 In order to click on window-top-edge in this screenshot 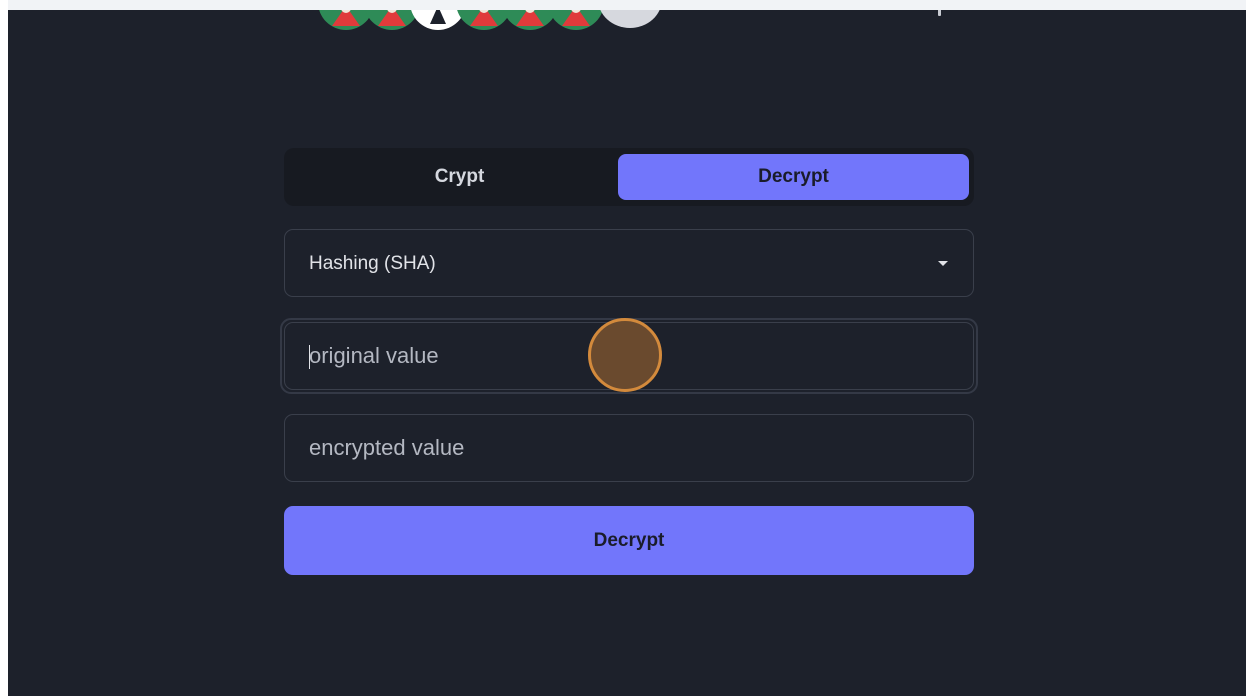, I will do `click(623, 5)`.